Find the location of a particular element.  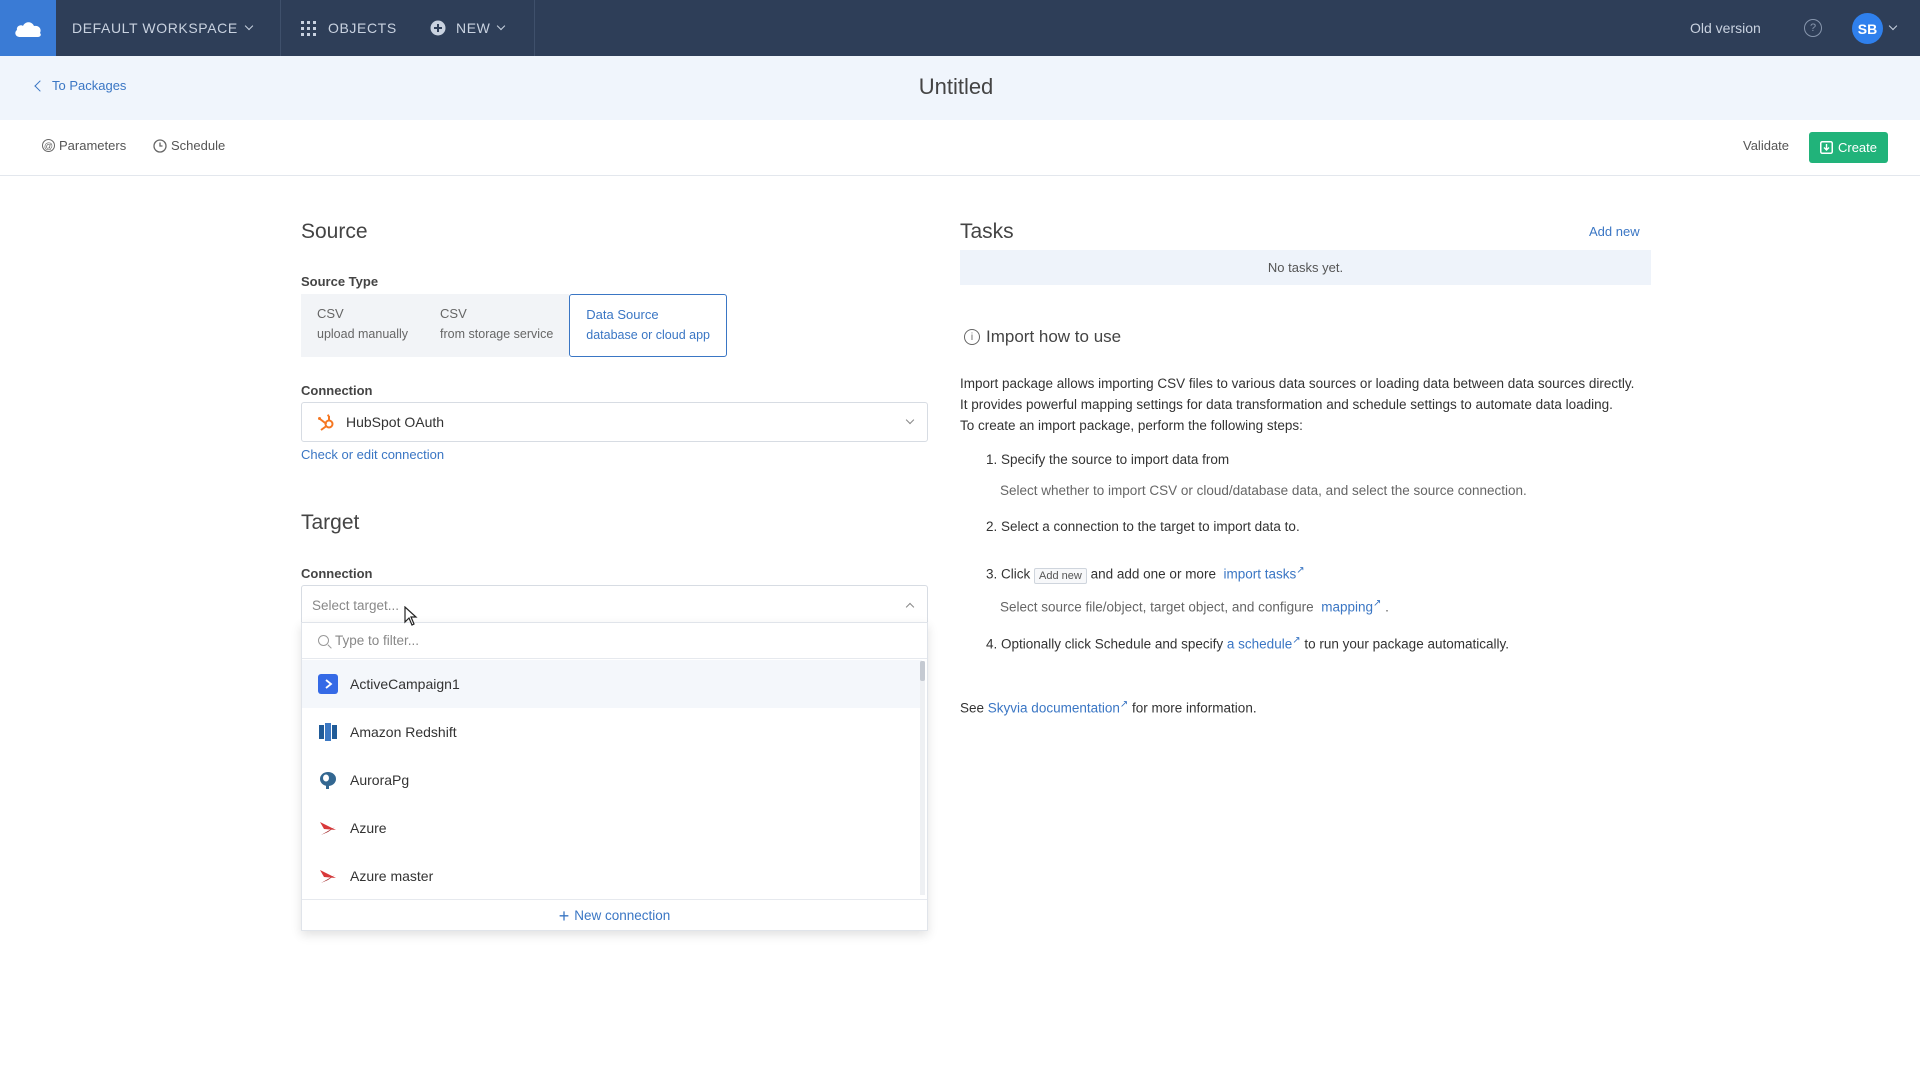

at-icon: @ is located at coordinates (48, 145).